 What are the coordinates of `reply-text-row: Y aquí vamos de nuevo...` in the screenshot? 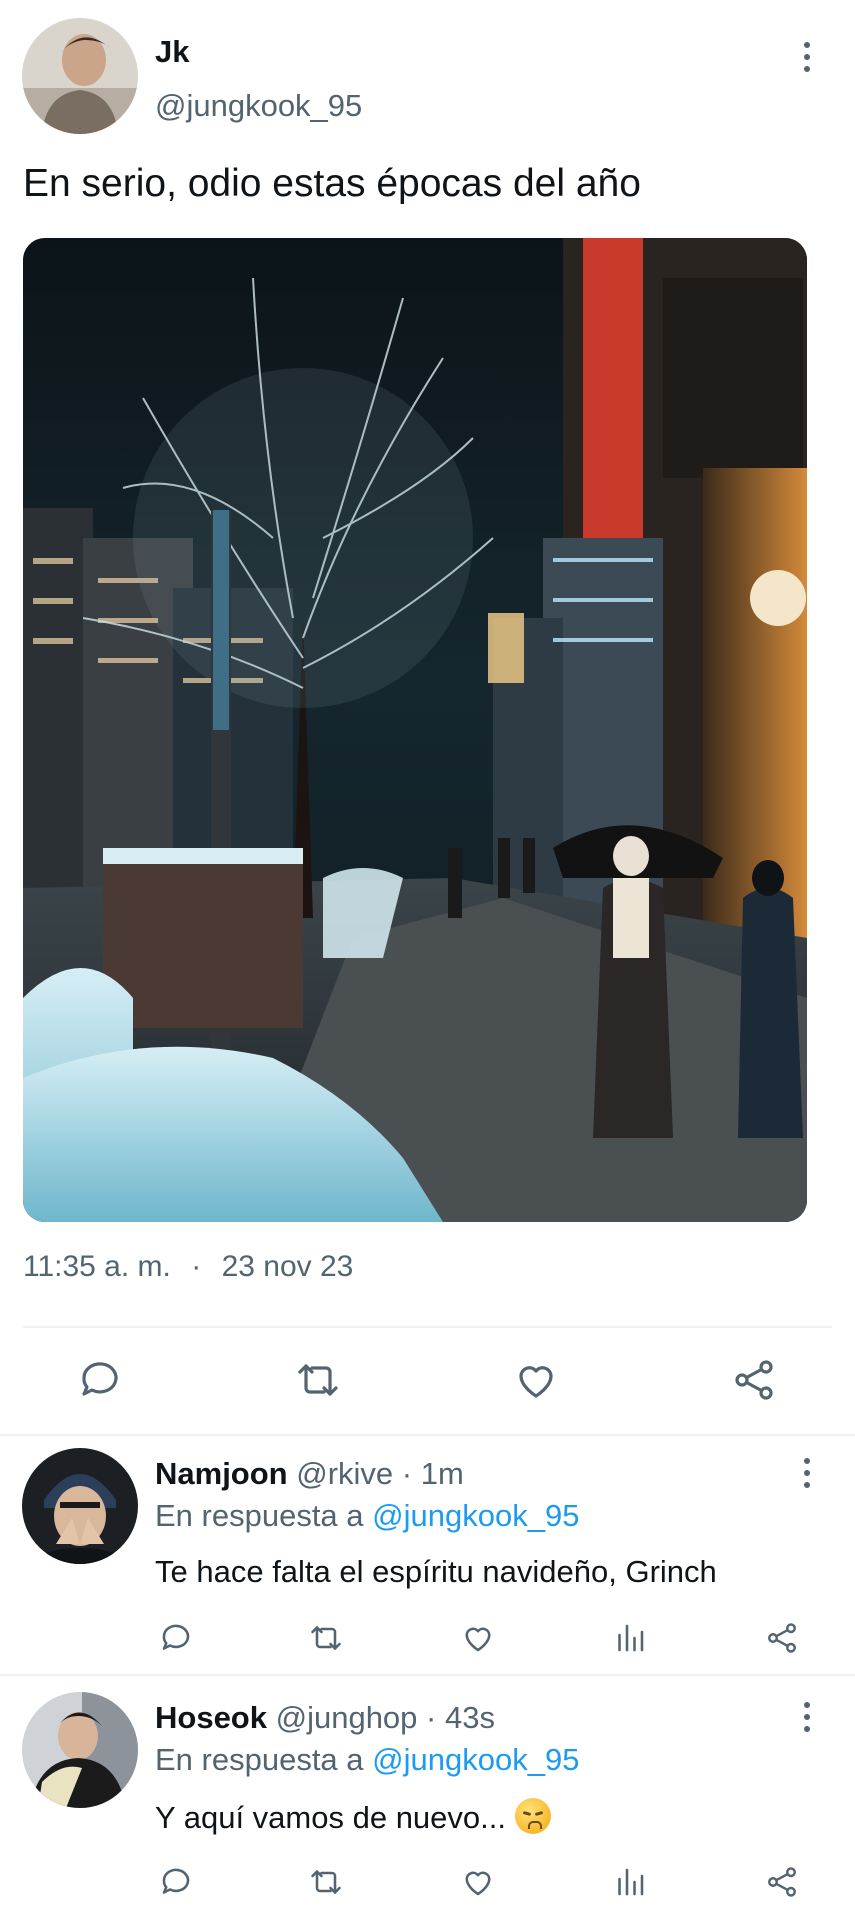 It's located at (353, 1817).